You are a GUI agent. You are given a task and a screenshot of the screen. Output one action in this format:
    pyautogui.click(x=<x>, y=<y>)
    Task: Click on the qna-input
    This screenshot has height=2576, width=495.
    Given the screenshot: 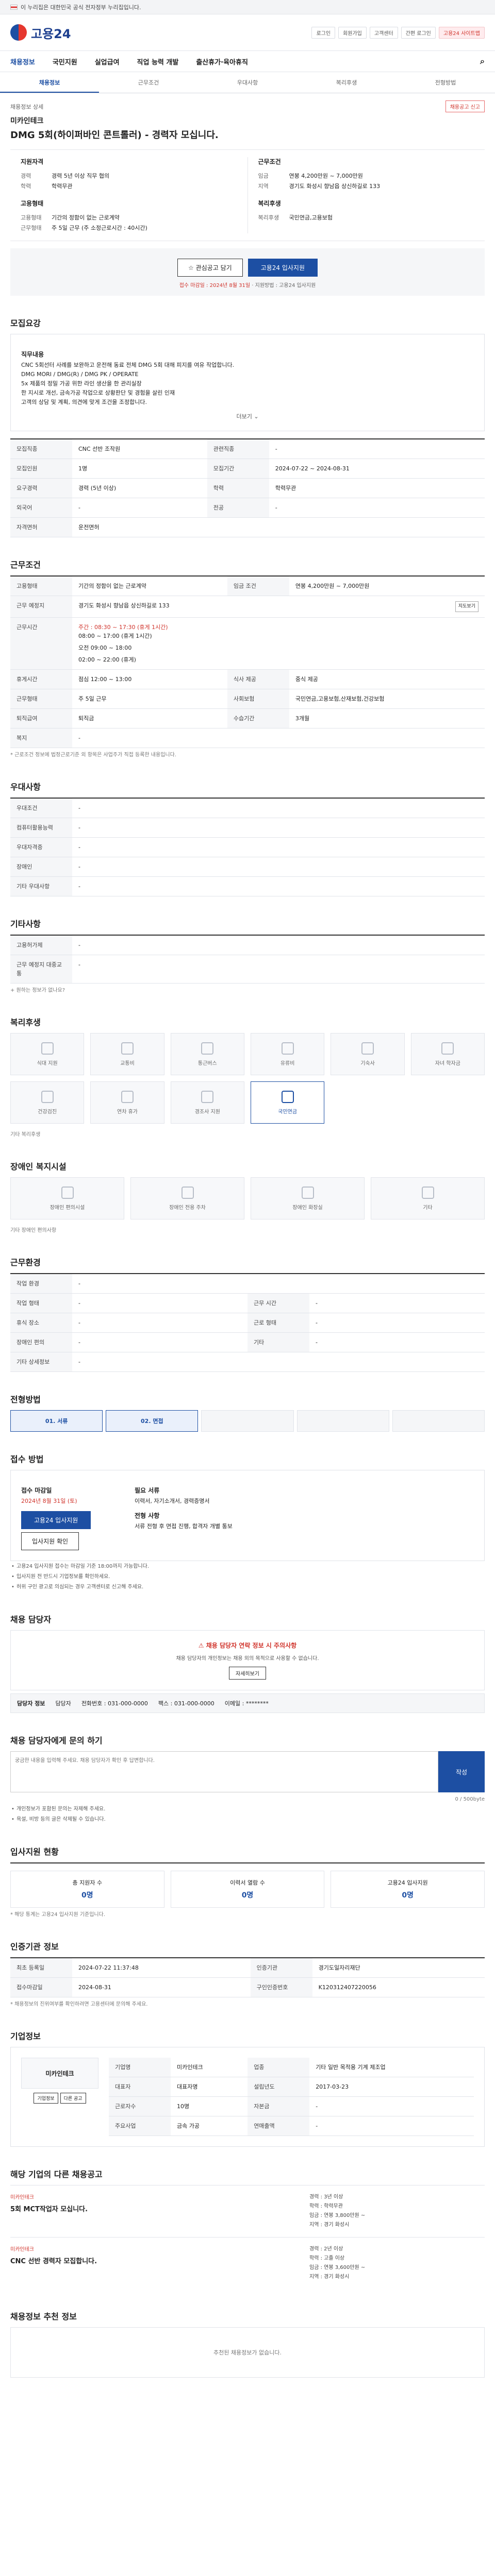 What is the action you would take?
    pyautogui.click(x=224, y=1771)
    